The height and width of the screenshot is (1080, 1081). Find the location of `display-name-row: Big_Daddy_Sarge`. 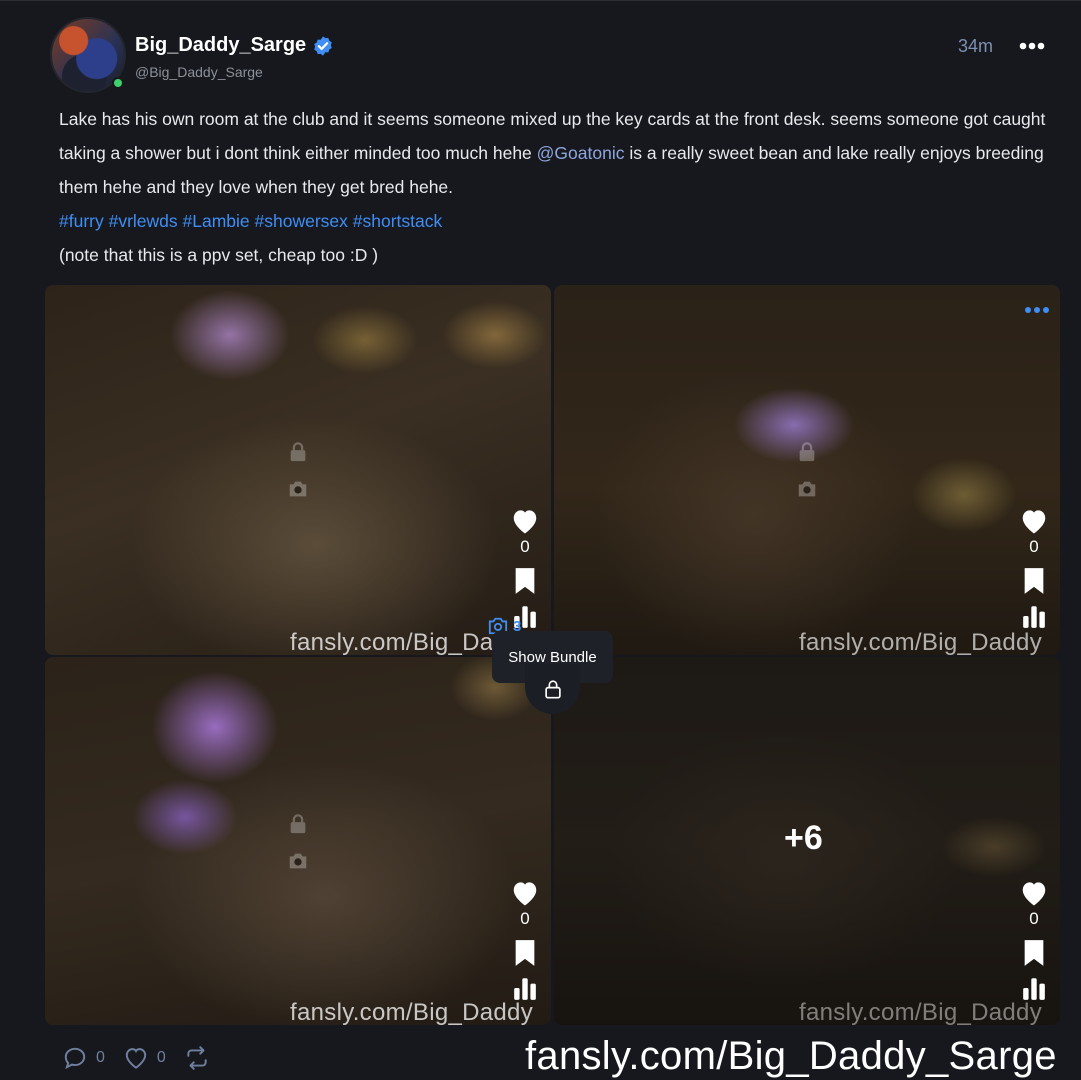

display-name-row: Big_Daddy_Sarge is located at coordinates (234, 45).